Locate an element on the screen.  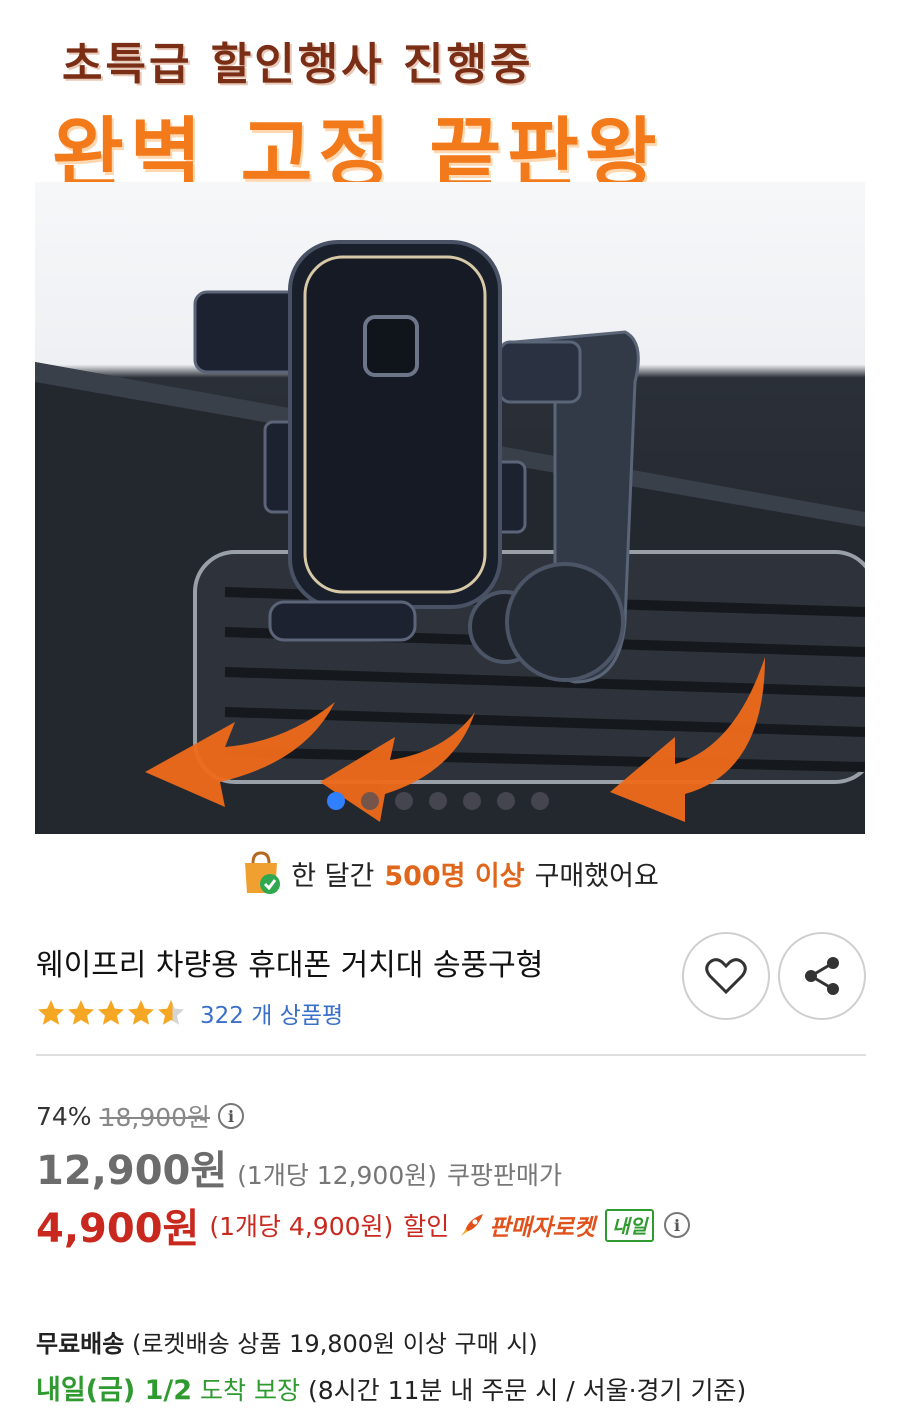
star-icon-5-half is located at coordinates (171, 1012).